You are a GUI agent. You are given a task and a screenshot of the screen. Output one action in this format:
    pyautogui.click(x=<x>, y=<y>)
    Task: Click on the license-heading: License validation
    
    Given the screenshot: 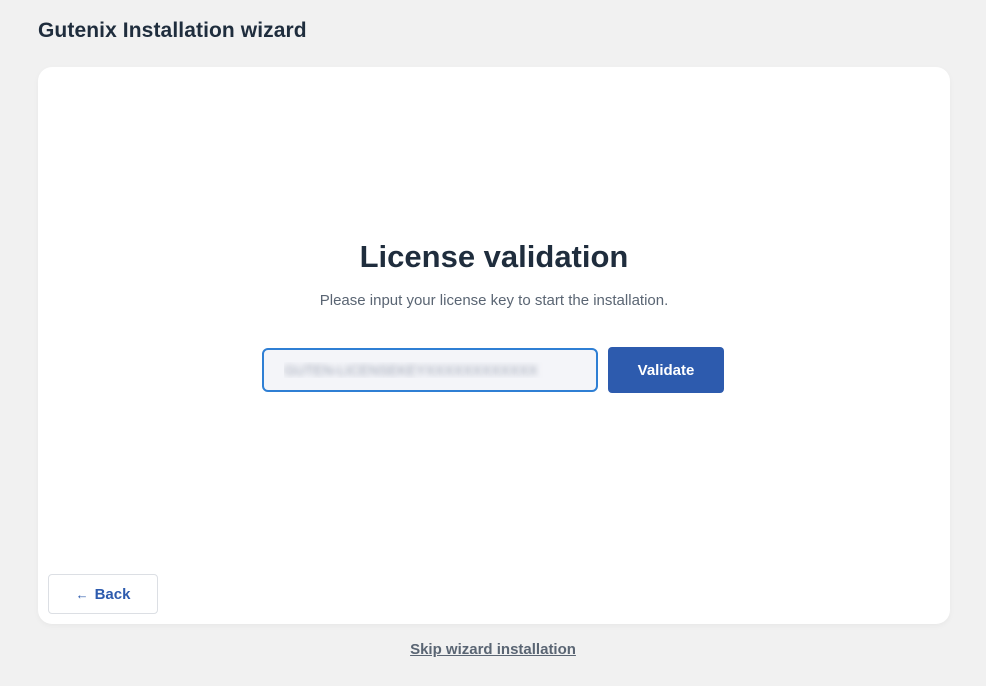 What is the action you would take?
    pyautogui.click(x=494, y=256)
    